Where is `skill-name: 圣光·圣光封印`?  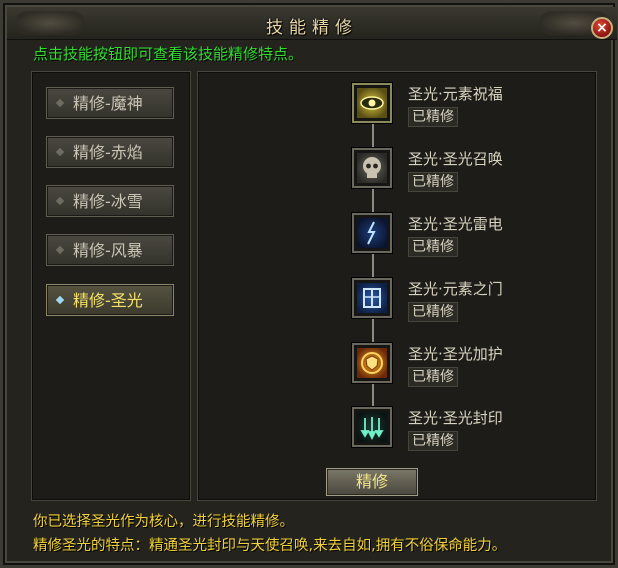 skill-name: 圣光·圣光封印 is located at coordinates (455, 418).